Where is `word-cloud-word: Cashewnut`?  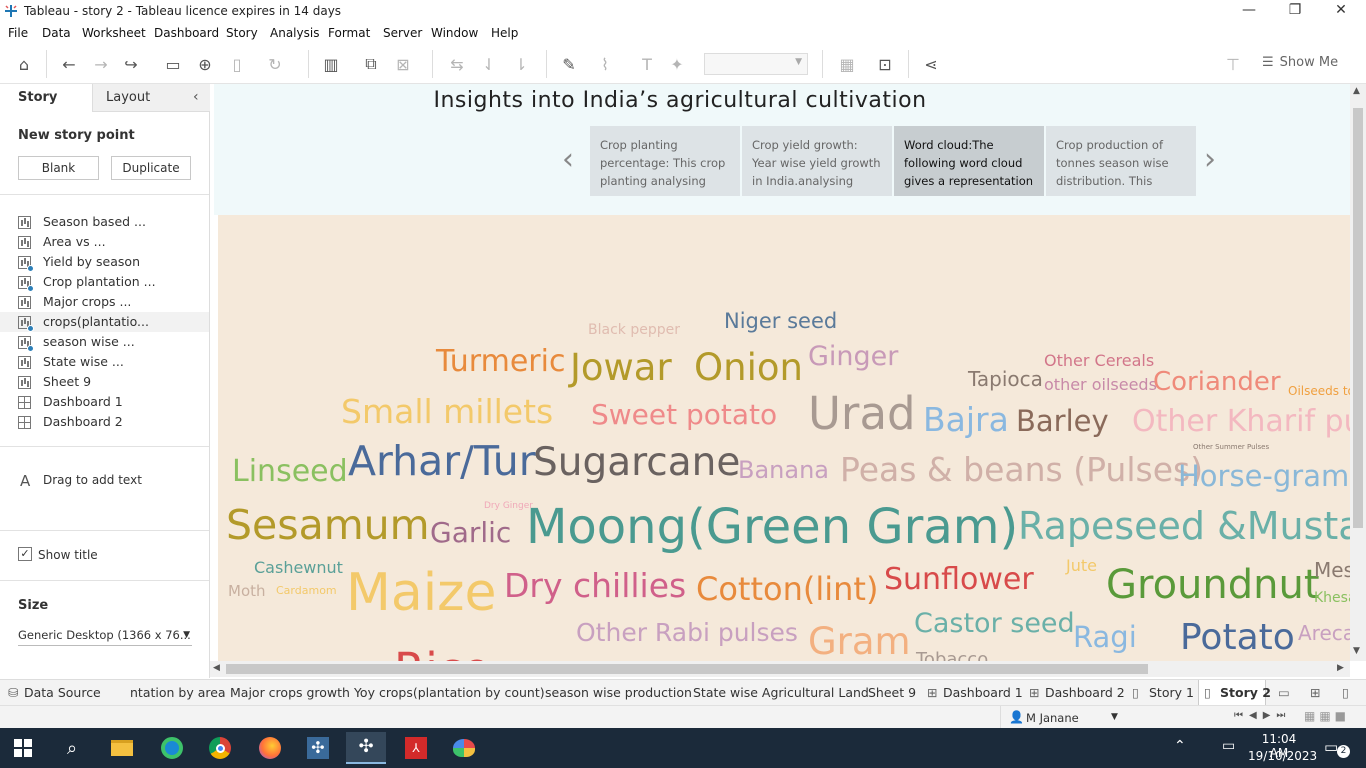
word-cloud-word: Cashewnut is located at coordinates (298, 568).